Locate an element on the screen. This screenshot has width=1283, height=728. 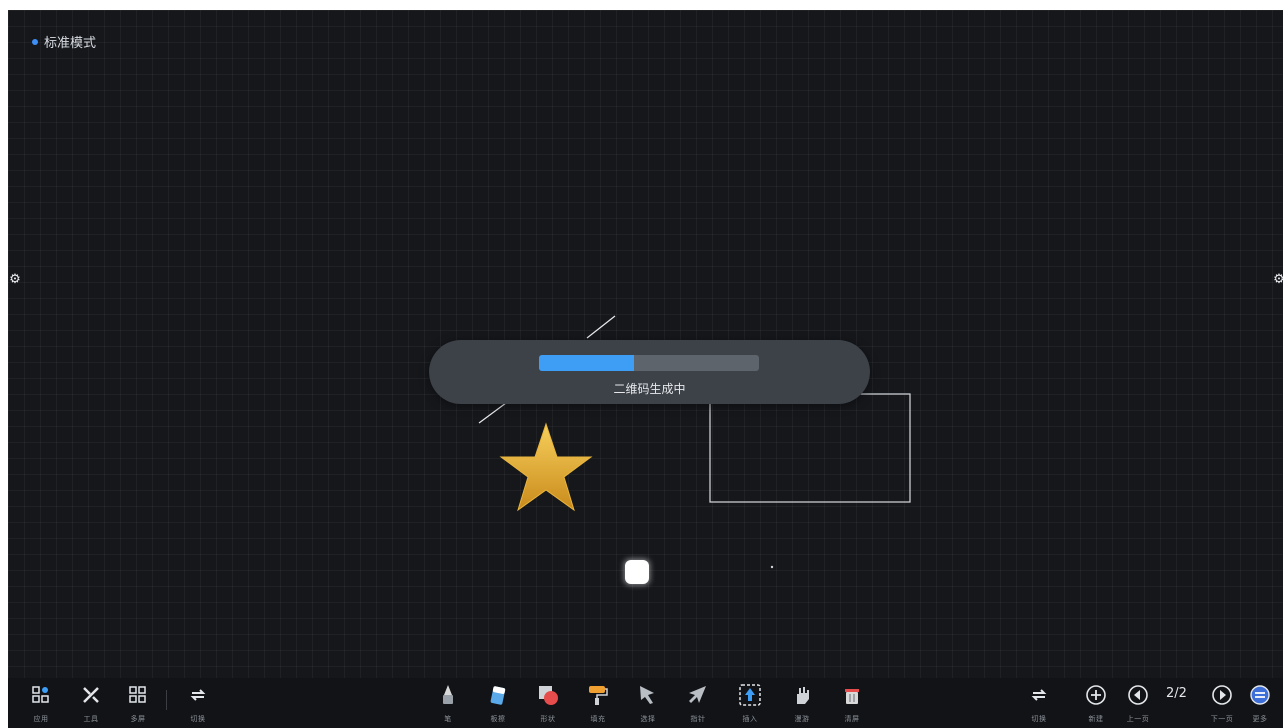
shape-tool: 形状 is located at coordinates (548, 703).